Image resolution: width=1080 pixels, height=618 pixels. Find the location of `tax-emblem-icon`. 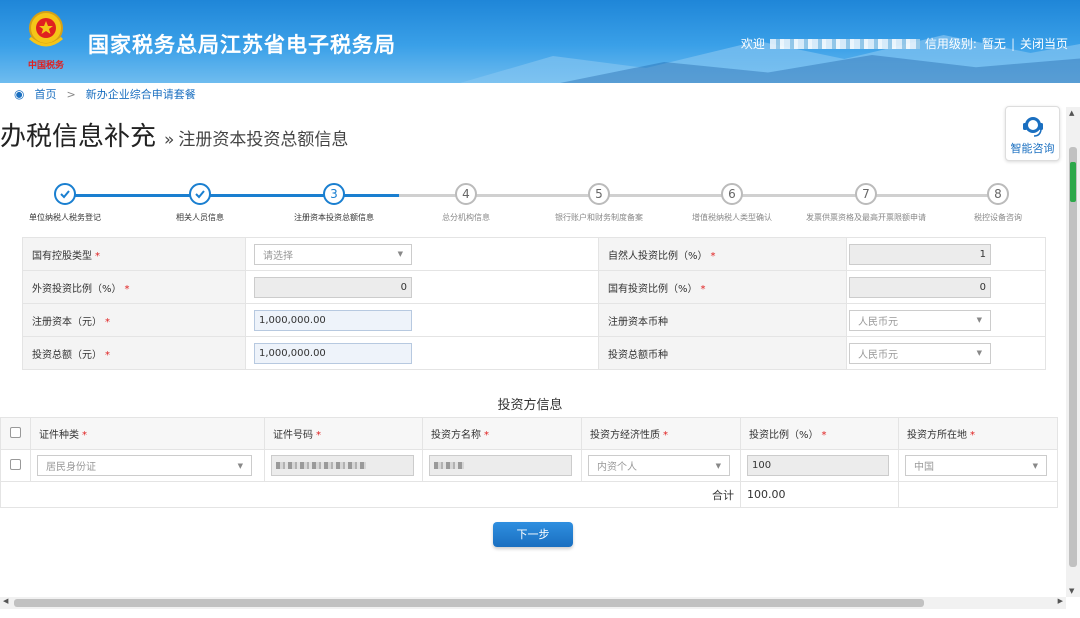

tax-emblem-icon is located at coordinates (46, 29).